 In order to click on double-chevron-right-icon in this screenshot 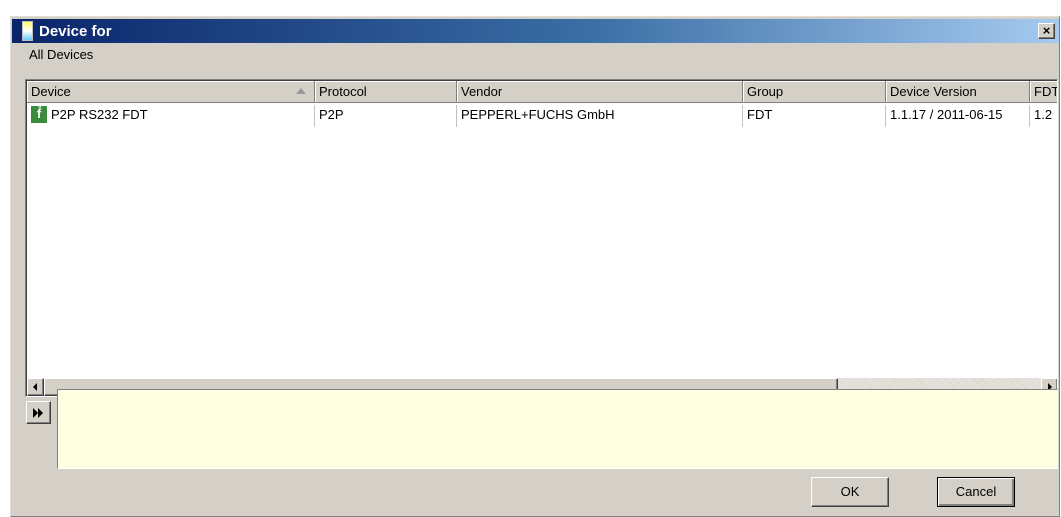, I will do `click(38, 413)`.